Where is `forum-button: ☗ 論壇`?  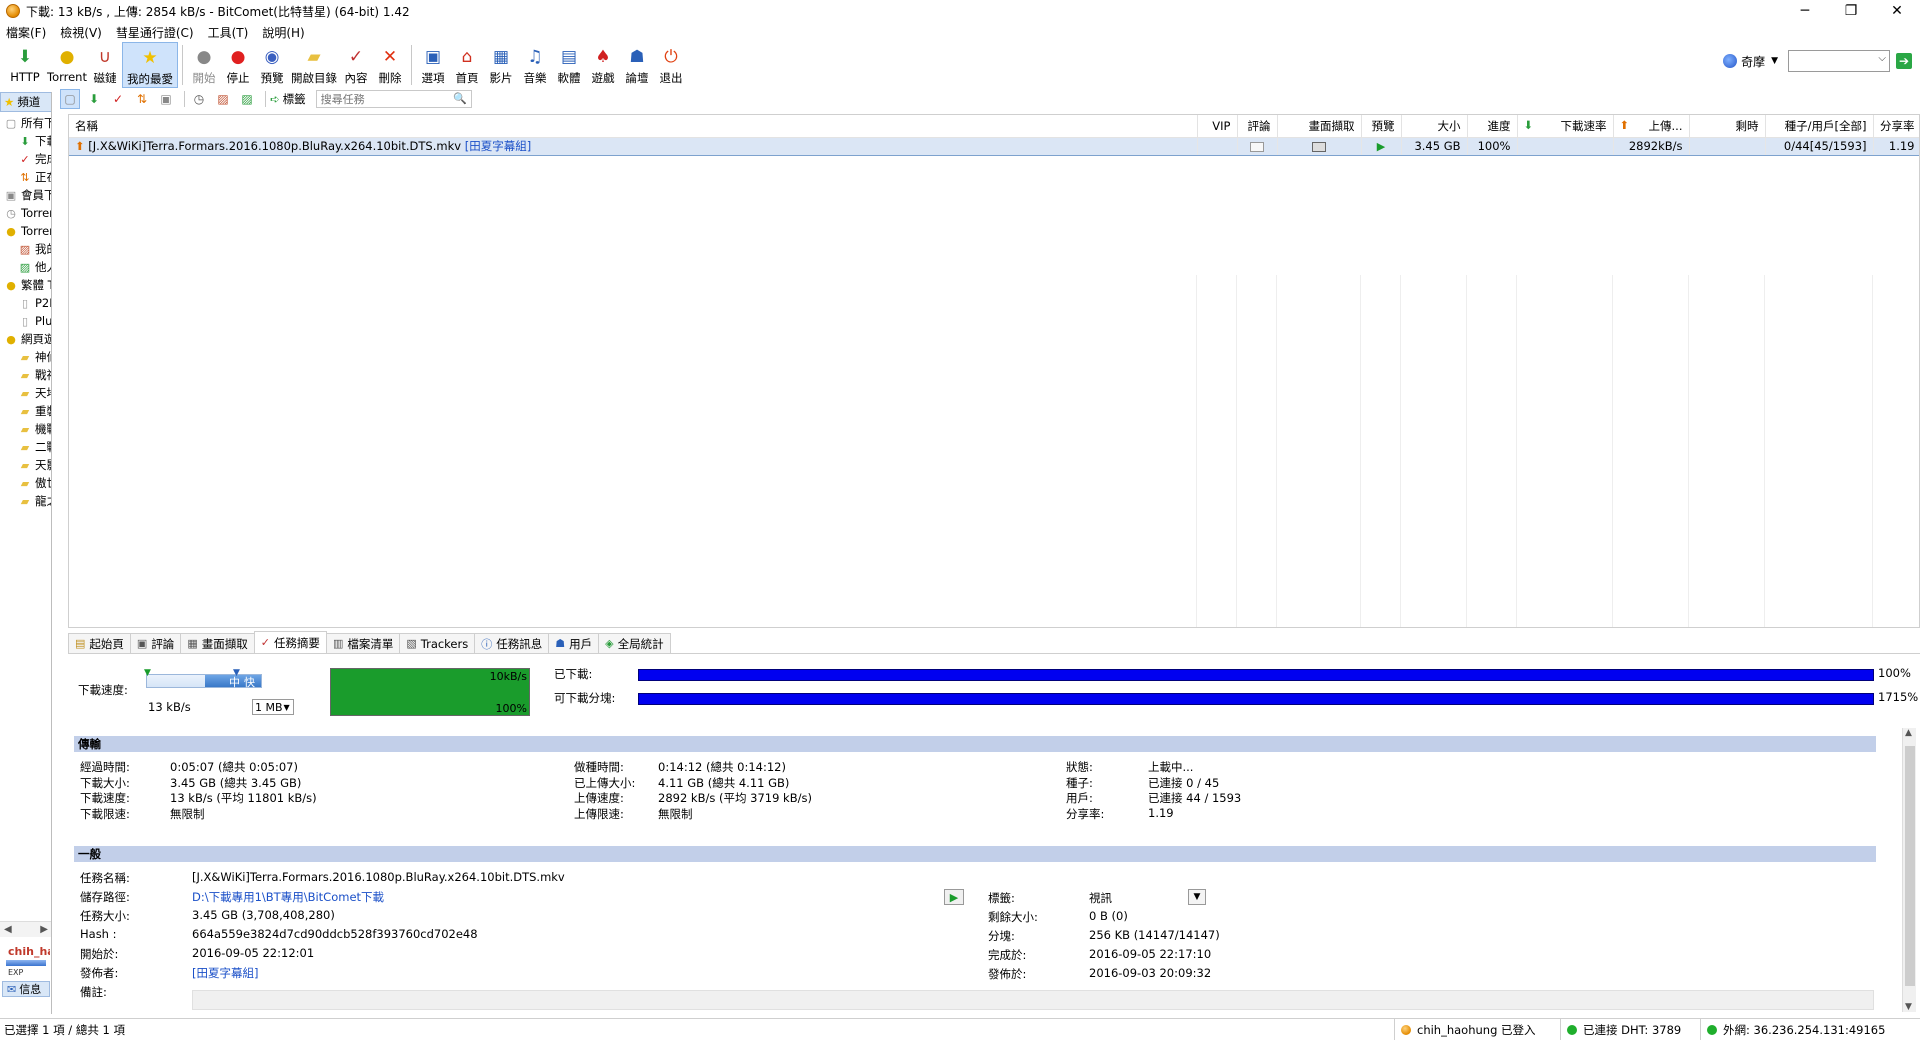
forum-button: ☗ 論壇 is located at coordinates (637, 65).